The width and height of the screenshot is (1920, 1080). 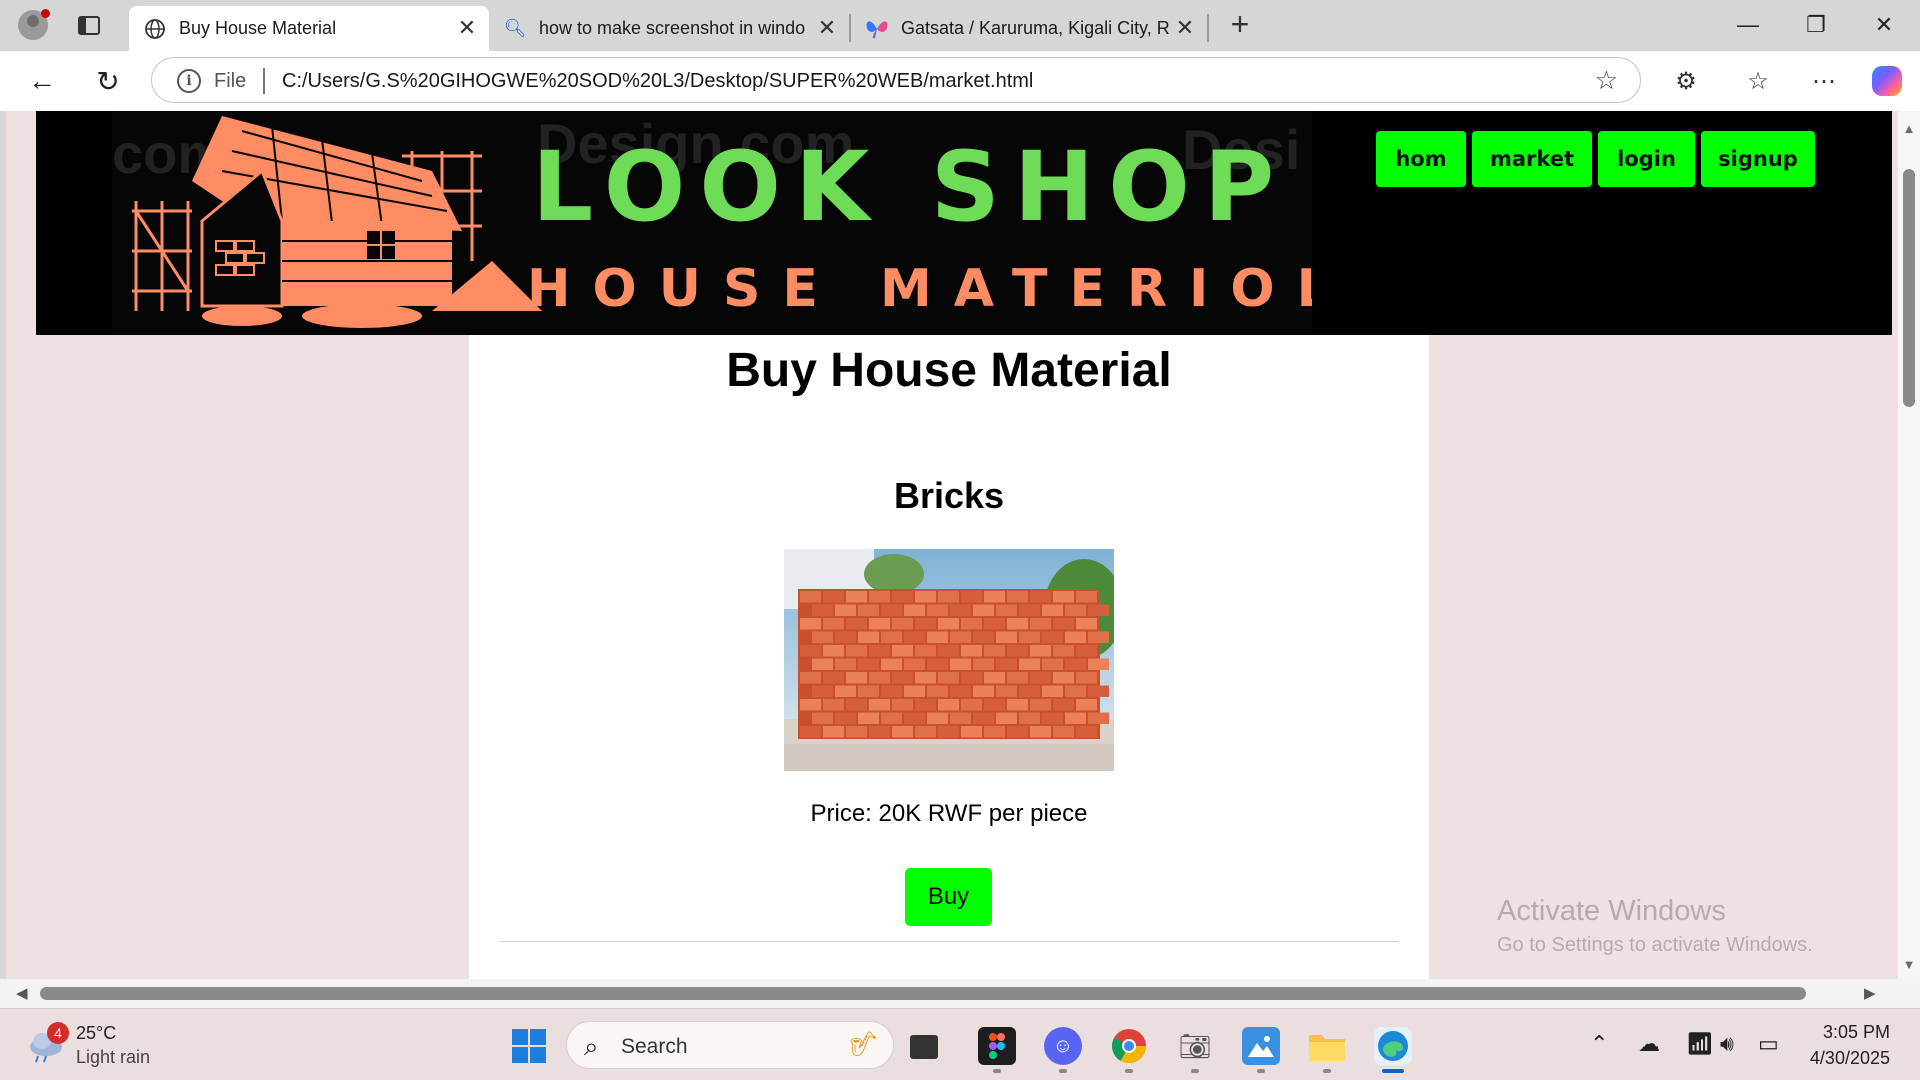 I want to click on more-menu-icon: ⋯, so click(x=1824, y=81).